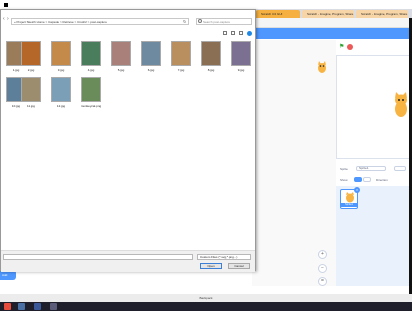  I want to click on file-item: 12.jpg, so click(61, 94).